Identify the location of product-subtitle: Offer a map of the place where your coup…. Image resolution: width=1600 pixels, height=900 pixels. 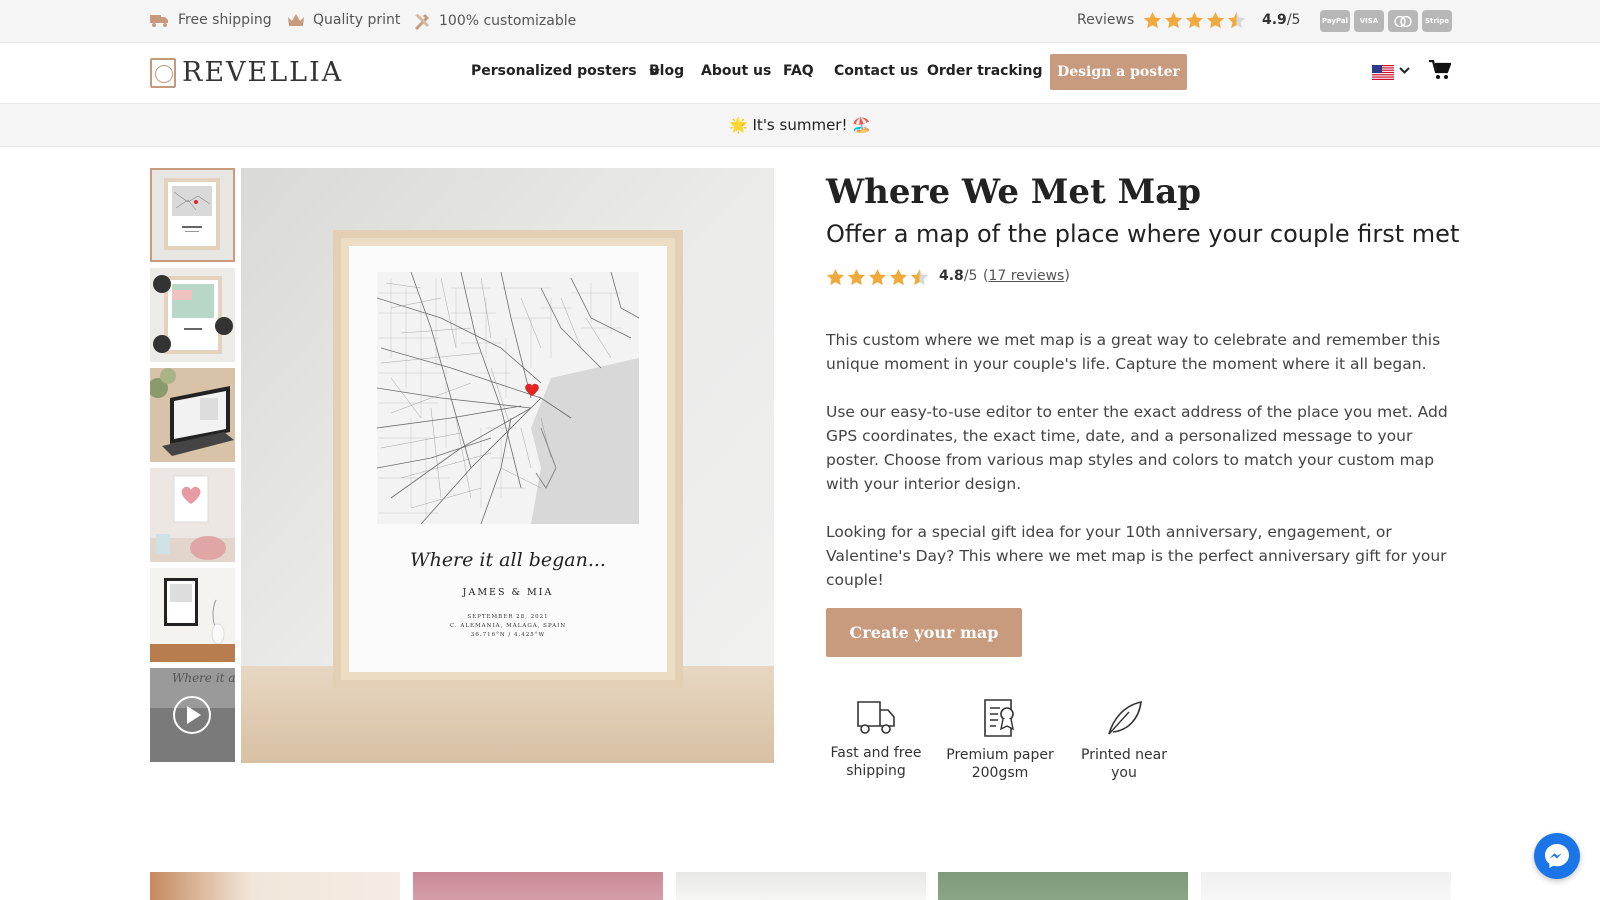
(1143, 234).